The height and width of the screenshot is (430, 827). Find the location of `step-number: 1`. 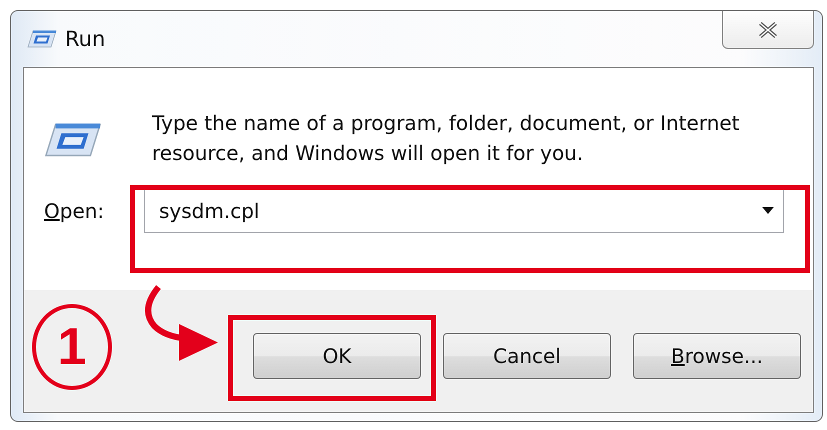

step-number: 1 is located at coordinates (72, 347).